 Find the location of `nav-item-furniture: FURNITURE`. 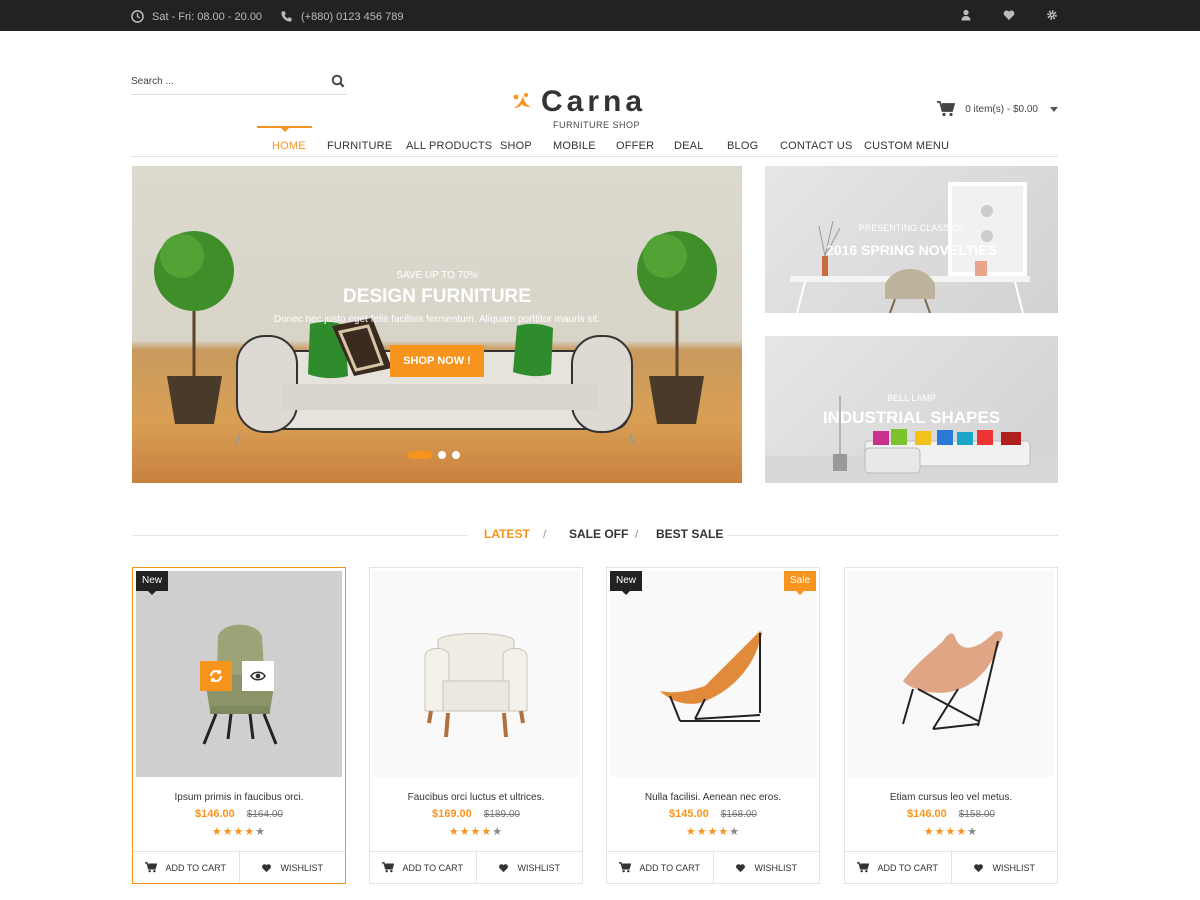

nav-item-furniture: FURNITURE is located at coordinates (359, 146).